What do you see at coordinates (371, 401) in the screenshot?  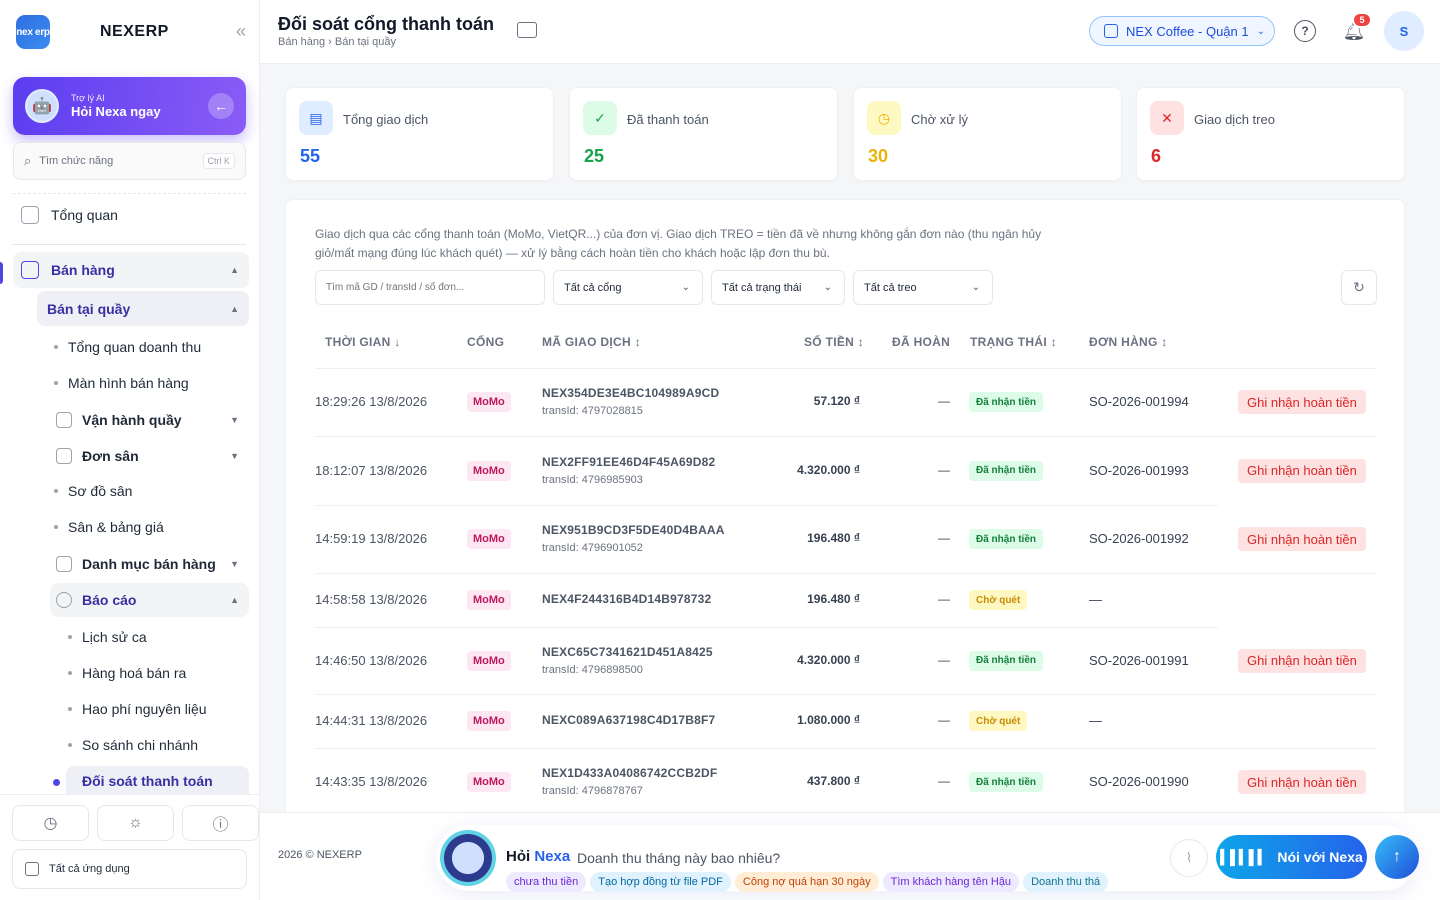 I see `cell-time: 18:29:26 13/8/2026` at bounding box center [371, 401].